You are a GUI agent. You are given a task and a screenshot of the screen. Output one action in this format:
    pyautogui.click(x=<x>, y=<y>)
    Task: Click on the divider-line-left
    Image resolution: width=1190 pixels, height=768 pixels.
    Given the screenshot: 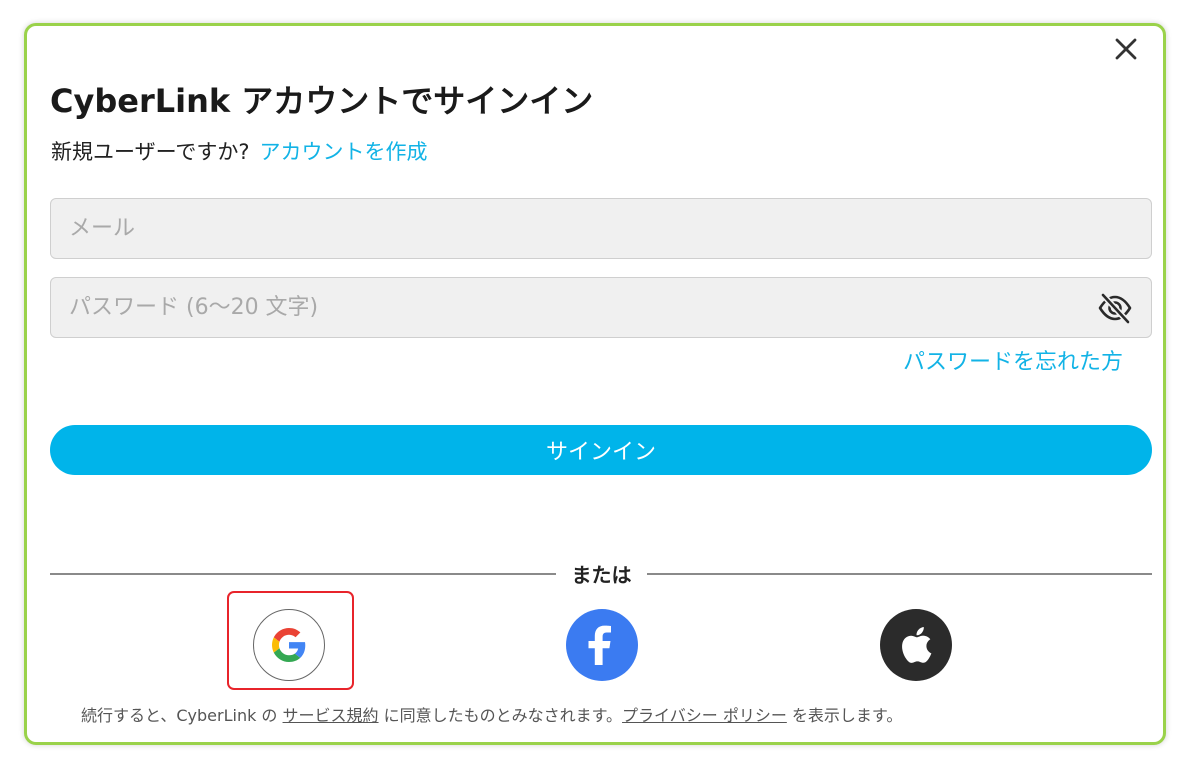 What is the action you would take?
    pyautogui.click(x=303, y=574)
    